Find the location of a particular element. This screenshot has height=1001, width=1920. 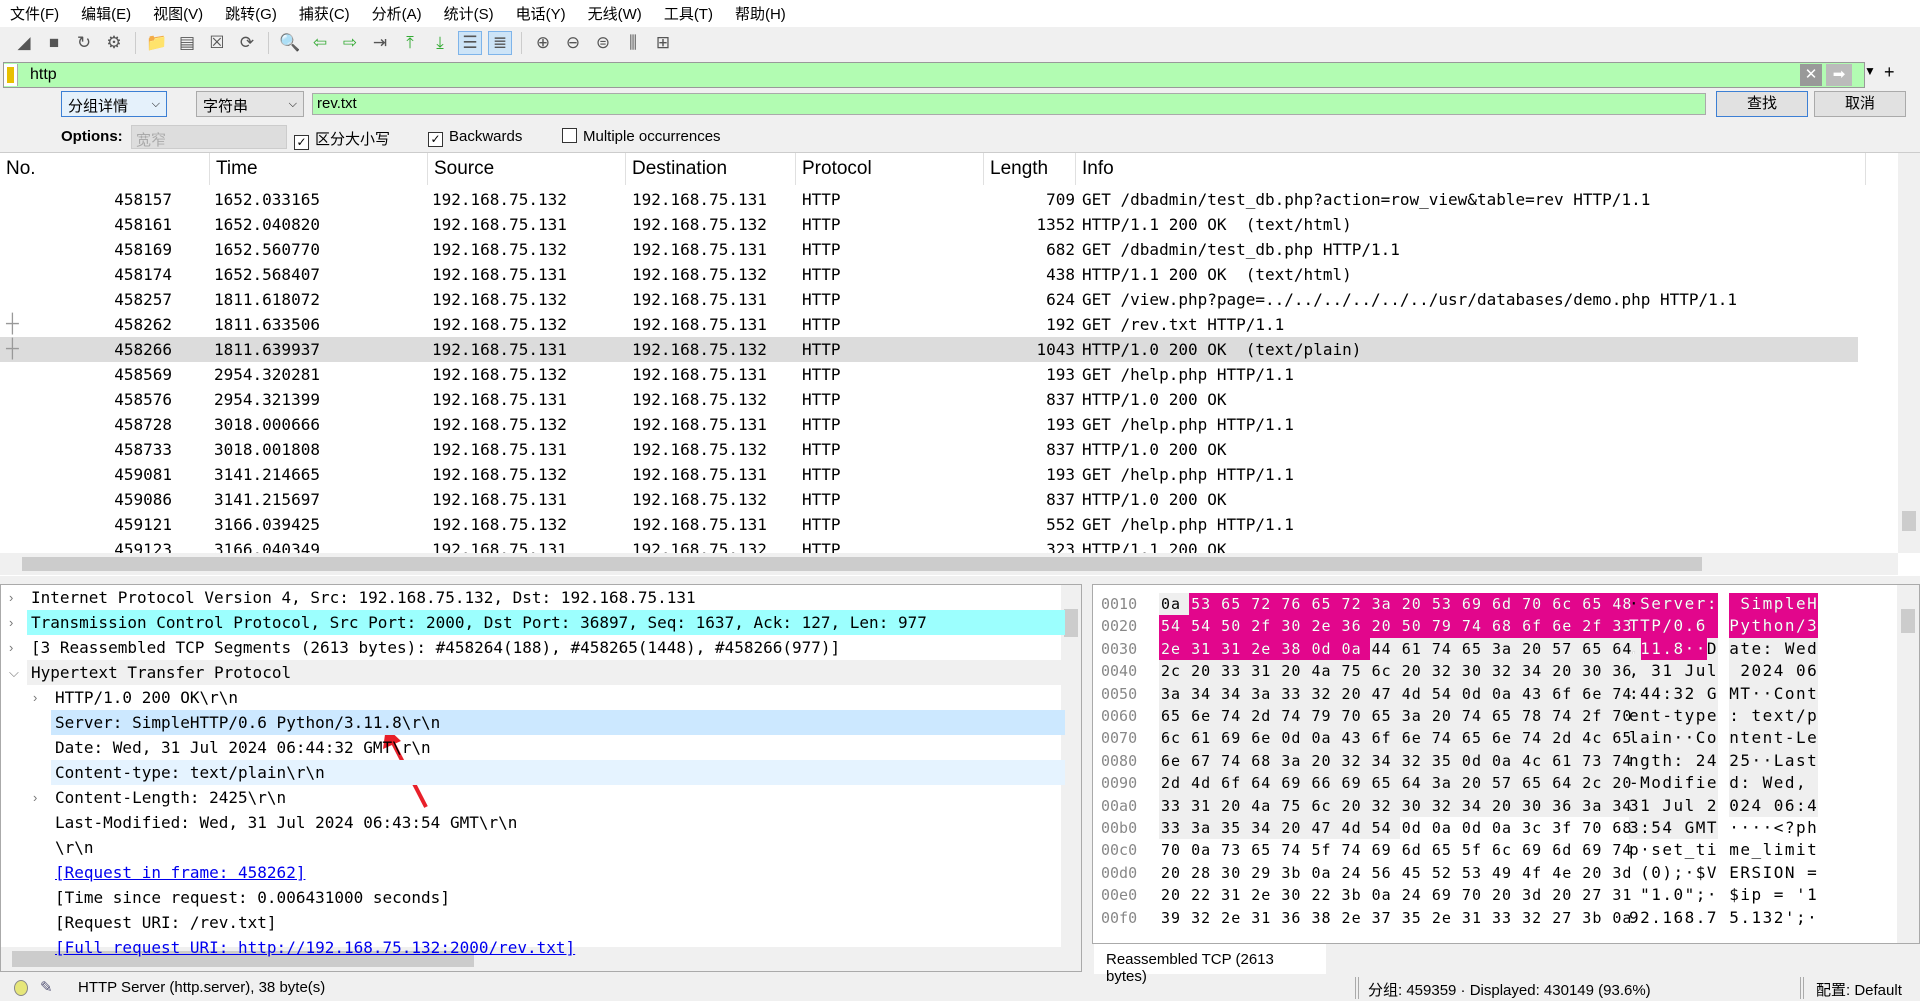

apply-filter-arrow-icon: ➡ is located at coordinates (1839, 75).